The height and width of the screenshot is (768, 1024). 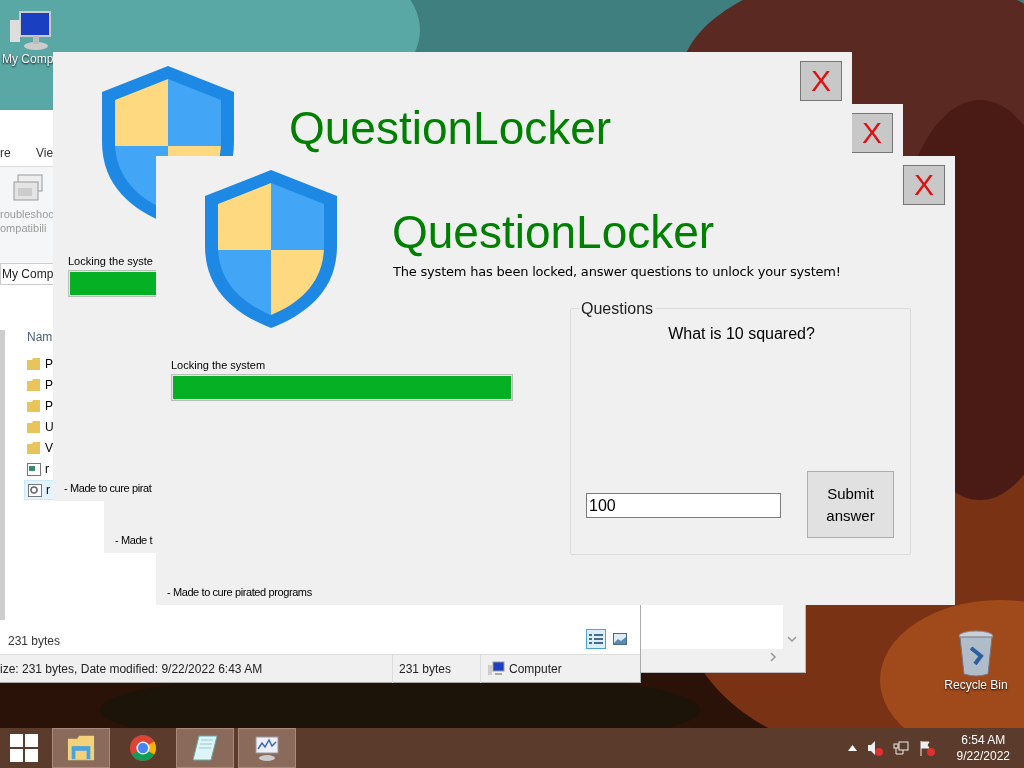 What do you see at coordinates (239, 592) in the screenshot?
I see `footer-text: - Made to cure pirated programs` at bounding box center [239, 592].